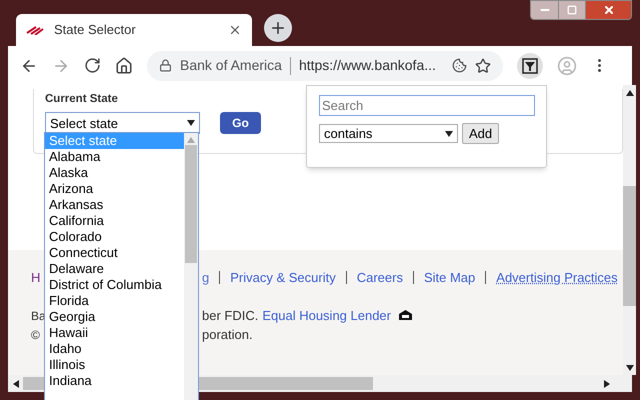 This screenshot has height=400, width=640. Describe the element at coordinates (230, 315) in the screenshot. I see `footer-text: ber FDIC.` at that location.